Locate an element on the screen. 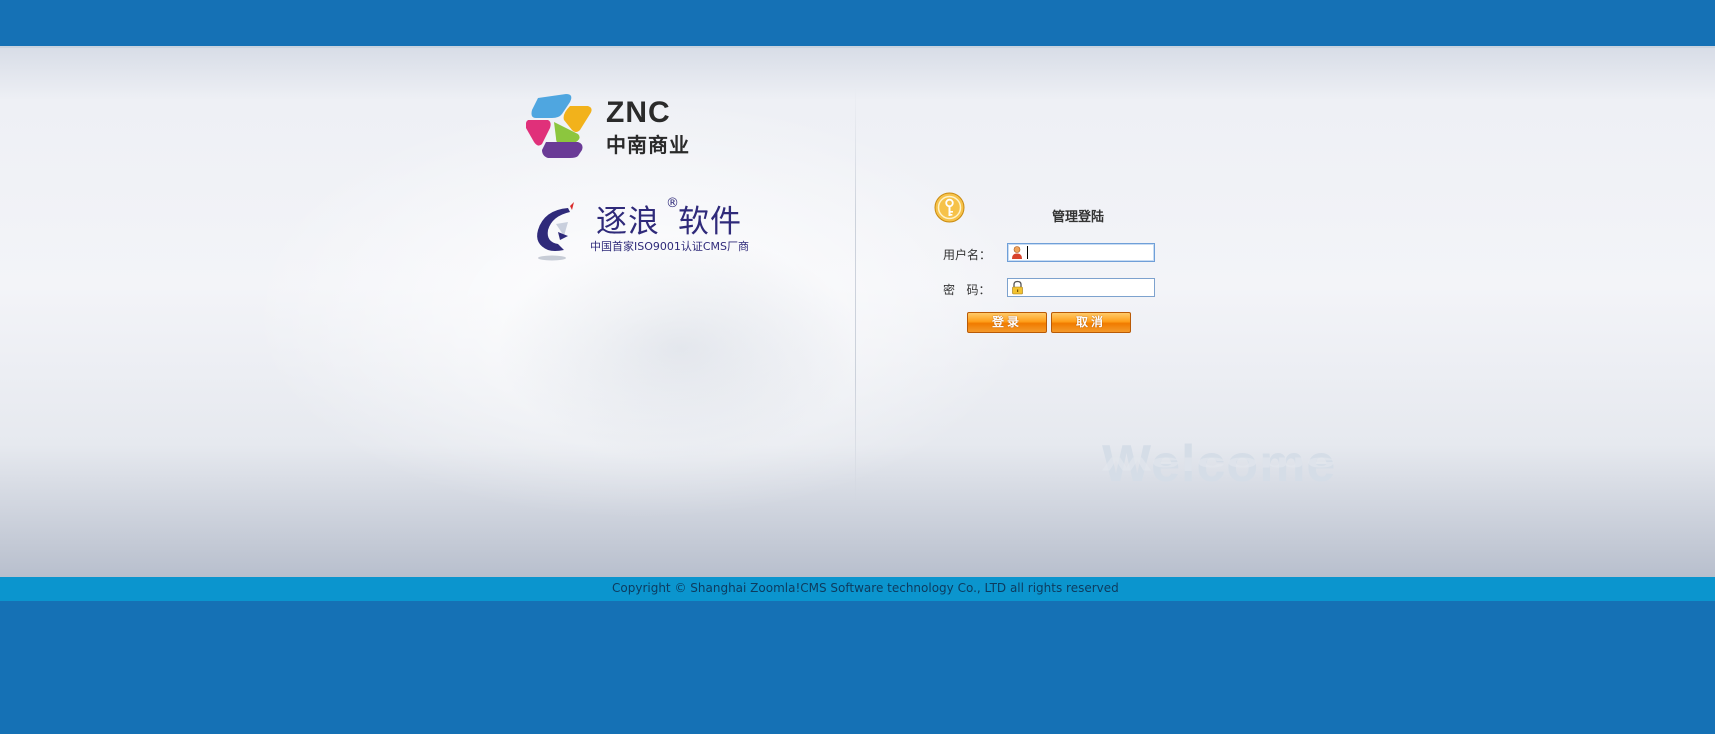 The height and width of the screenshot is (734, 1715). password-label: 密 码： is located at coordinates (967, 290).